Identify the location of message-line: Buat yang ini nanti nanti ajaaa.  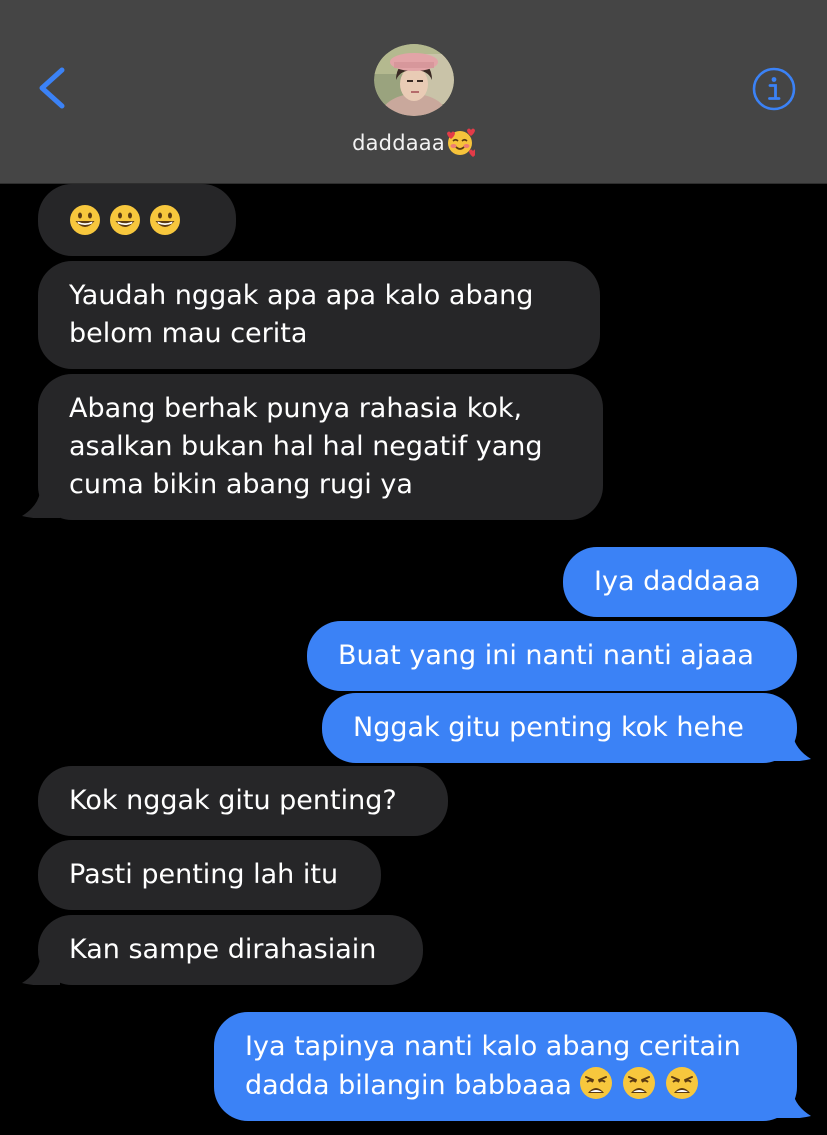
(546, 655).